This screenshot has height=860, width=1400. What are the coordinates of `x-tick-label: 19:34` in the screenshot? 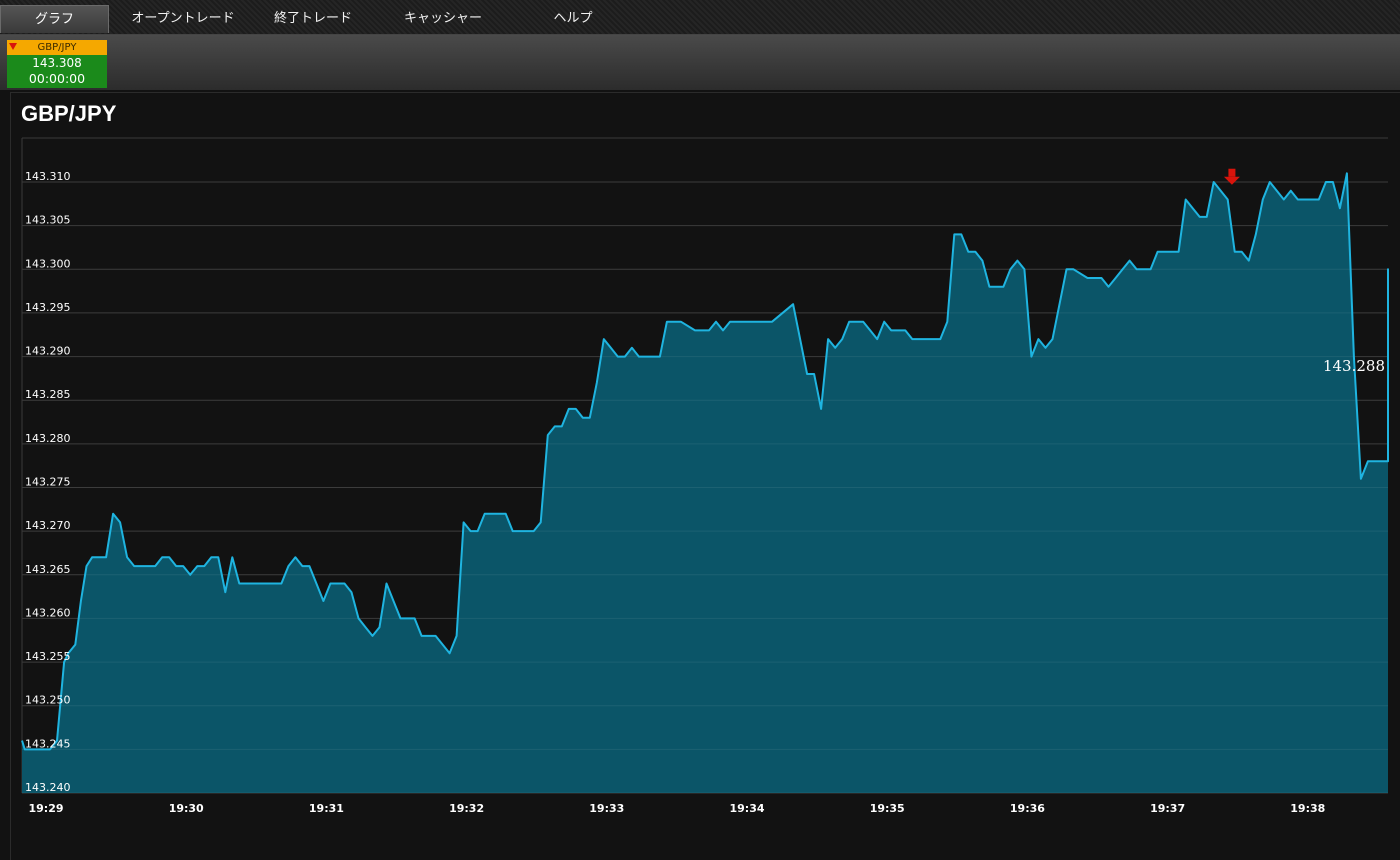 It's located at (746, 808).